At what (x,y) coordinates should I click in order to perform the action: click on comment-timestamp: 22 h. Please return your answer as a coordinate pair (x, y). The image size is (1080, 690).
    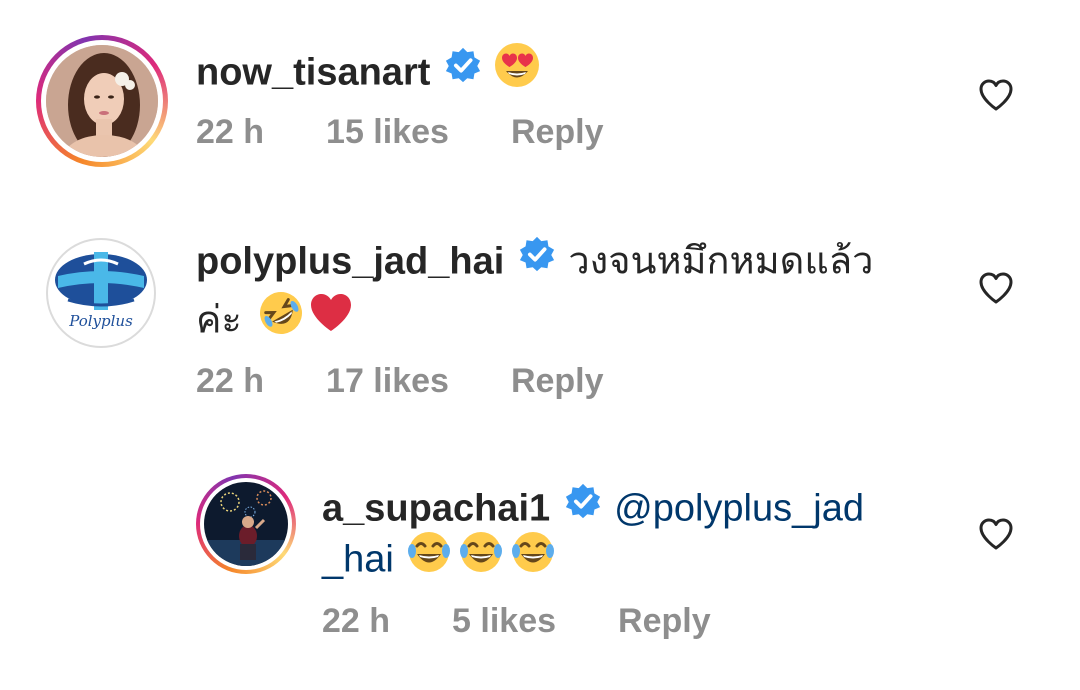
    Looking at the image, I should click on (356, 621).